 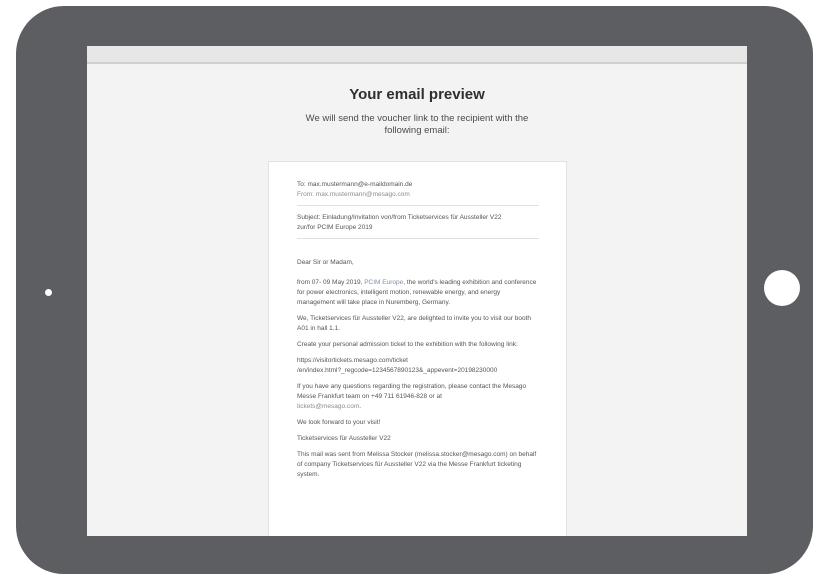 I want to click on contact-email-link: tickets@mesago.com, so click(x=328, y=406).